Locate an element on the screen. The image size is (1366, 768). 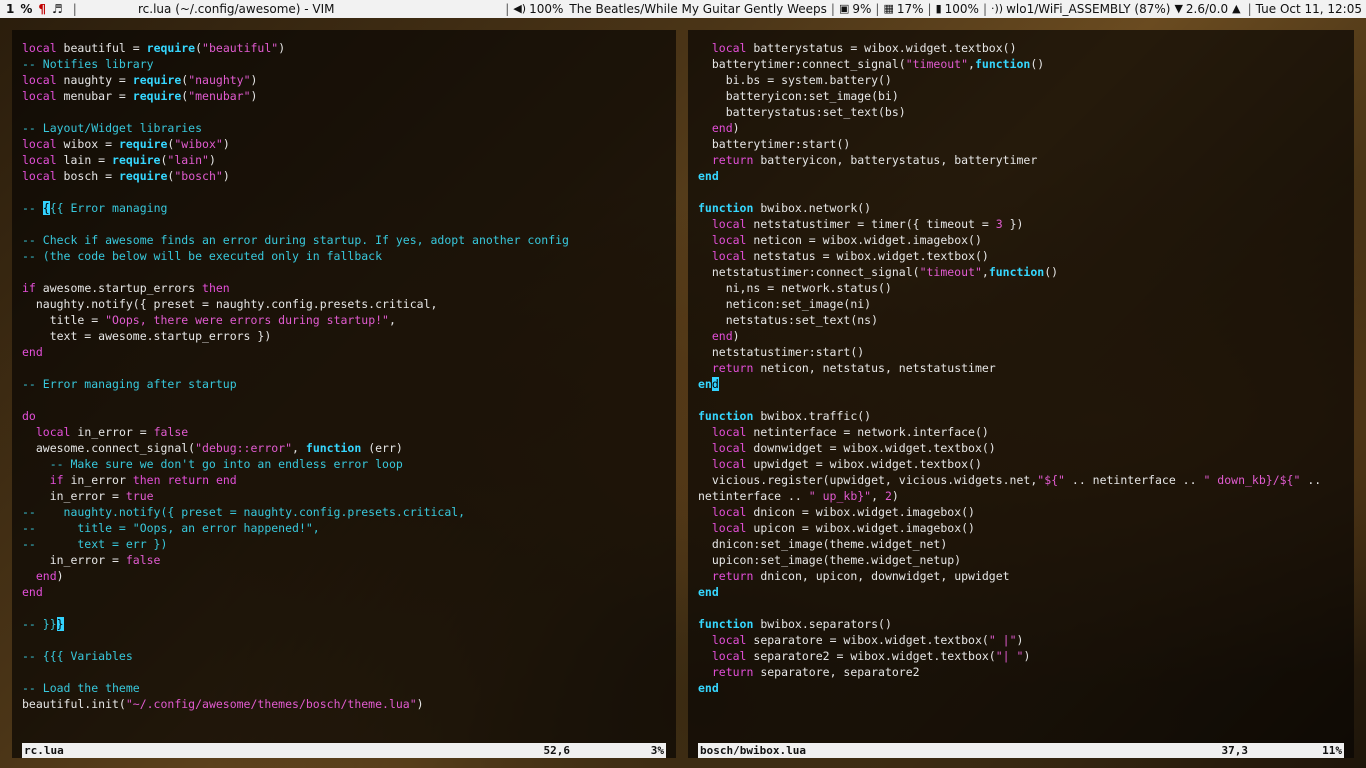
code-line: function bwibox.network() is located at coordinates (1022, 208).